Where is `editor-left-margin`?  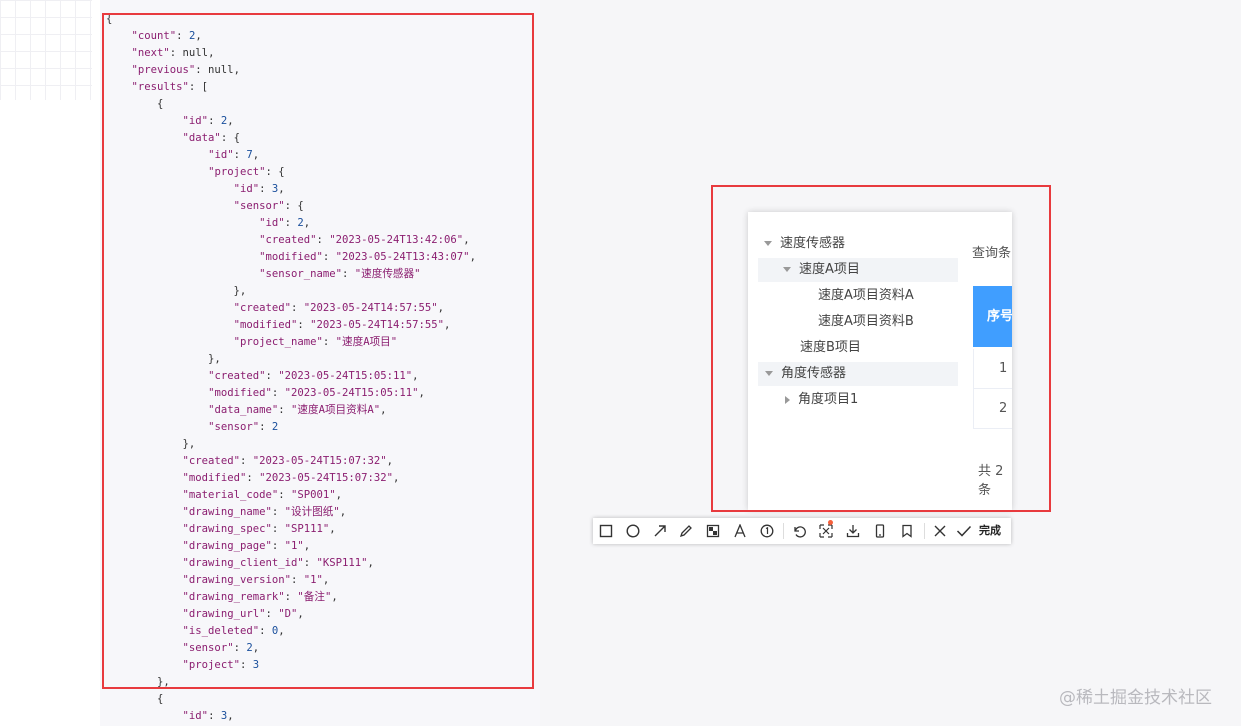 editor-left-margin is located at coordinates (50, 363).